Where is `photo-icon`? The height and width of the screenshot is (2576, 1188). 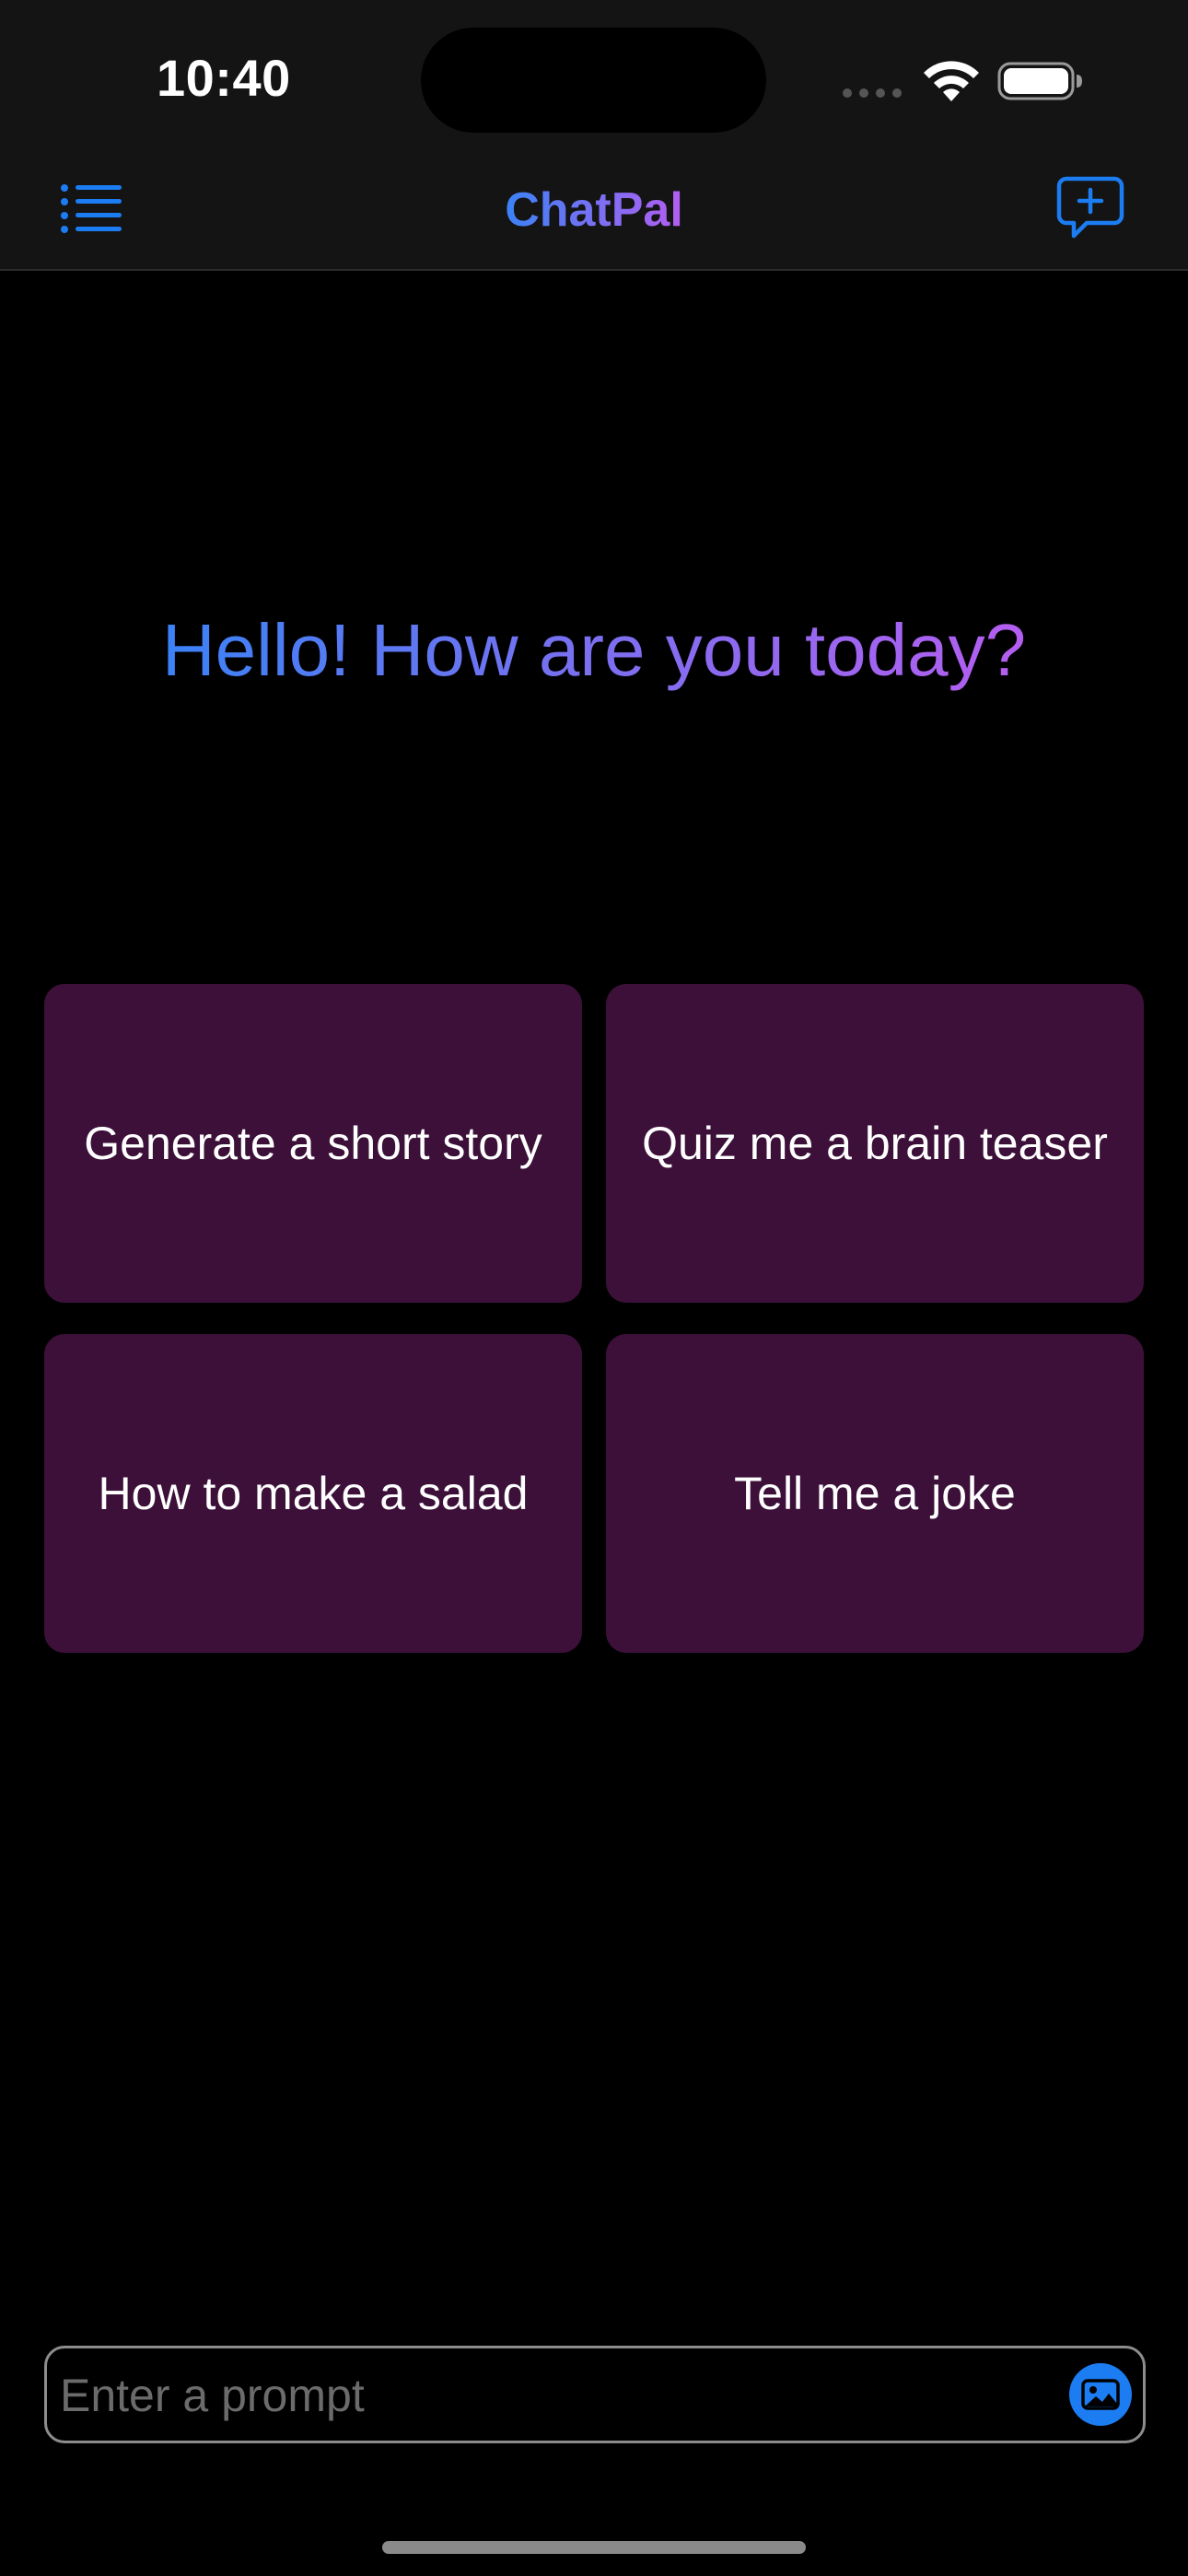 photo-icon is located at coordinates (1100, 2394).